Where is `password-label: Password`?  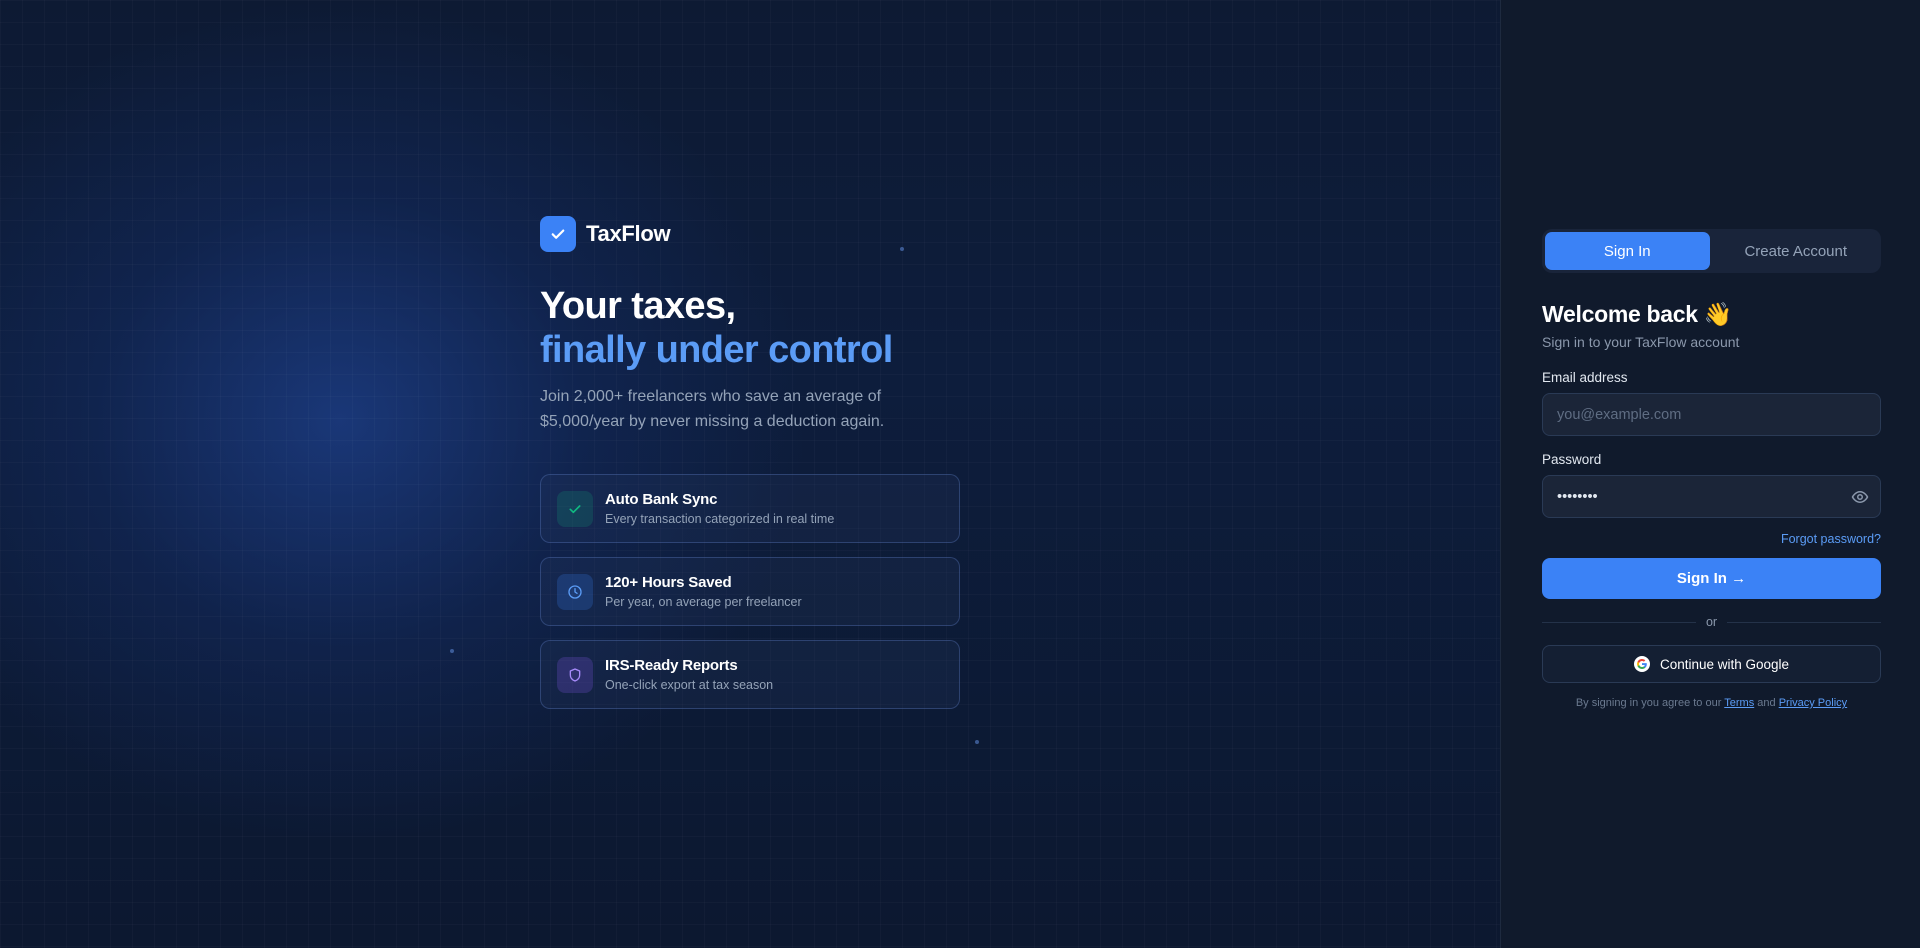 password-label: Password is located at coordinates (1572, 459).